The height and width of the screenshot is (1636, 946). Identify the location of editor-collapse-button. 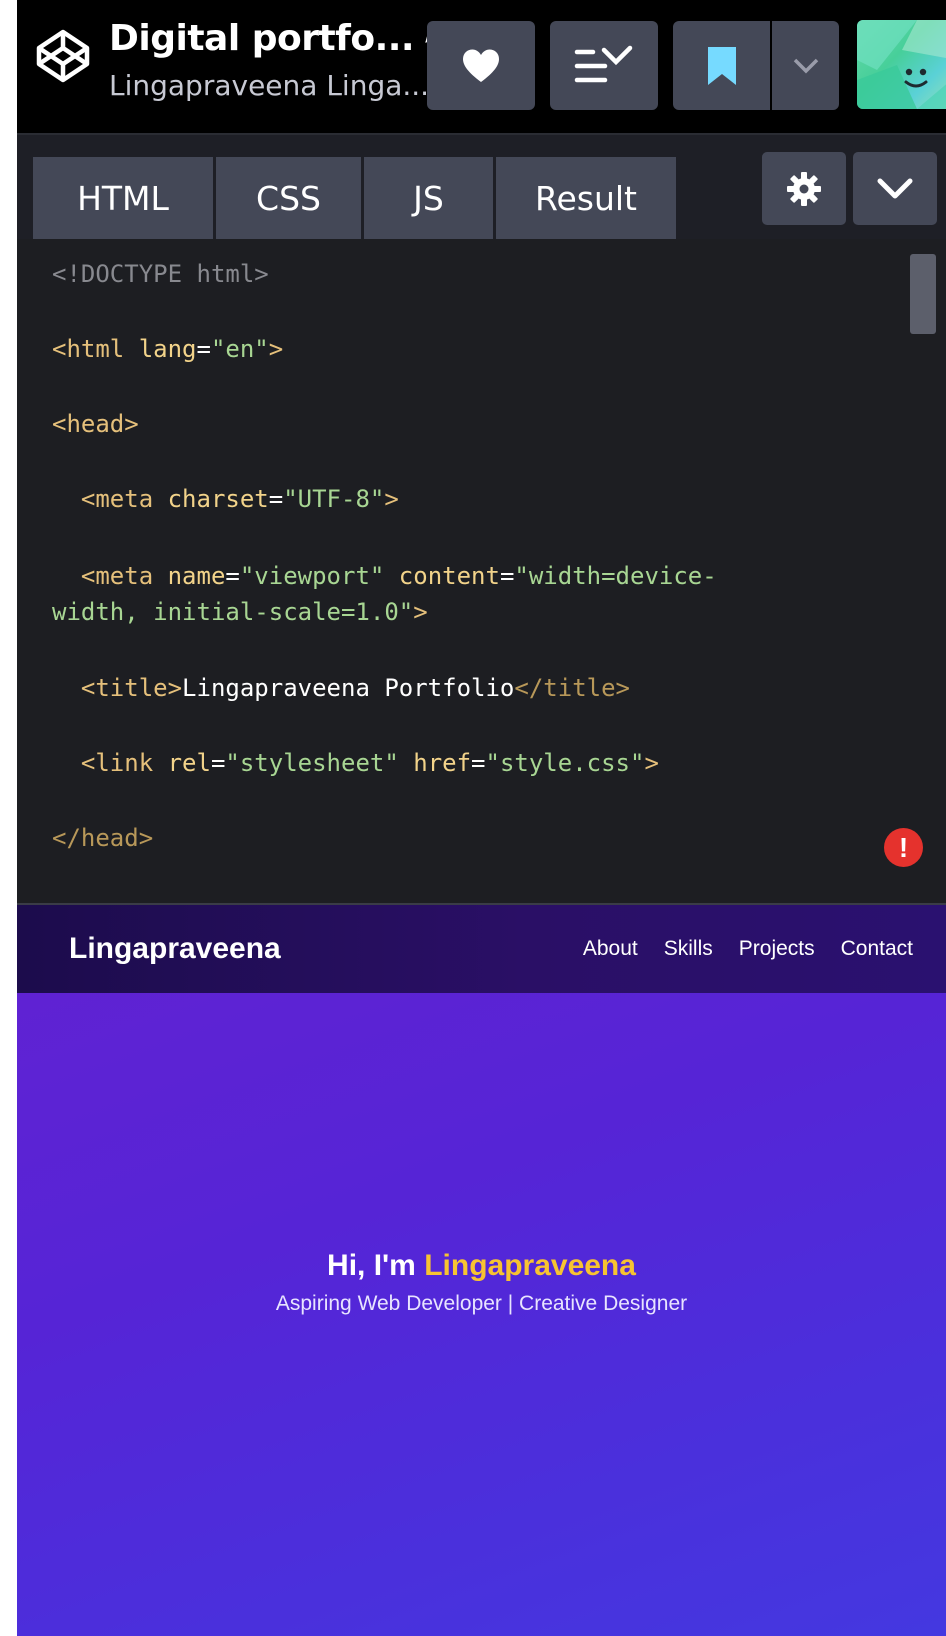
(895, 188).